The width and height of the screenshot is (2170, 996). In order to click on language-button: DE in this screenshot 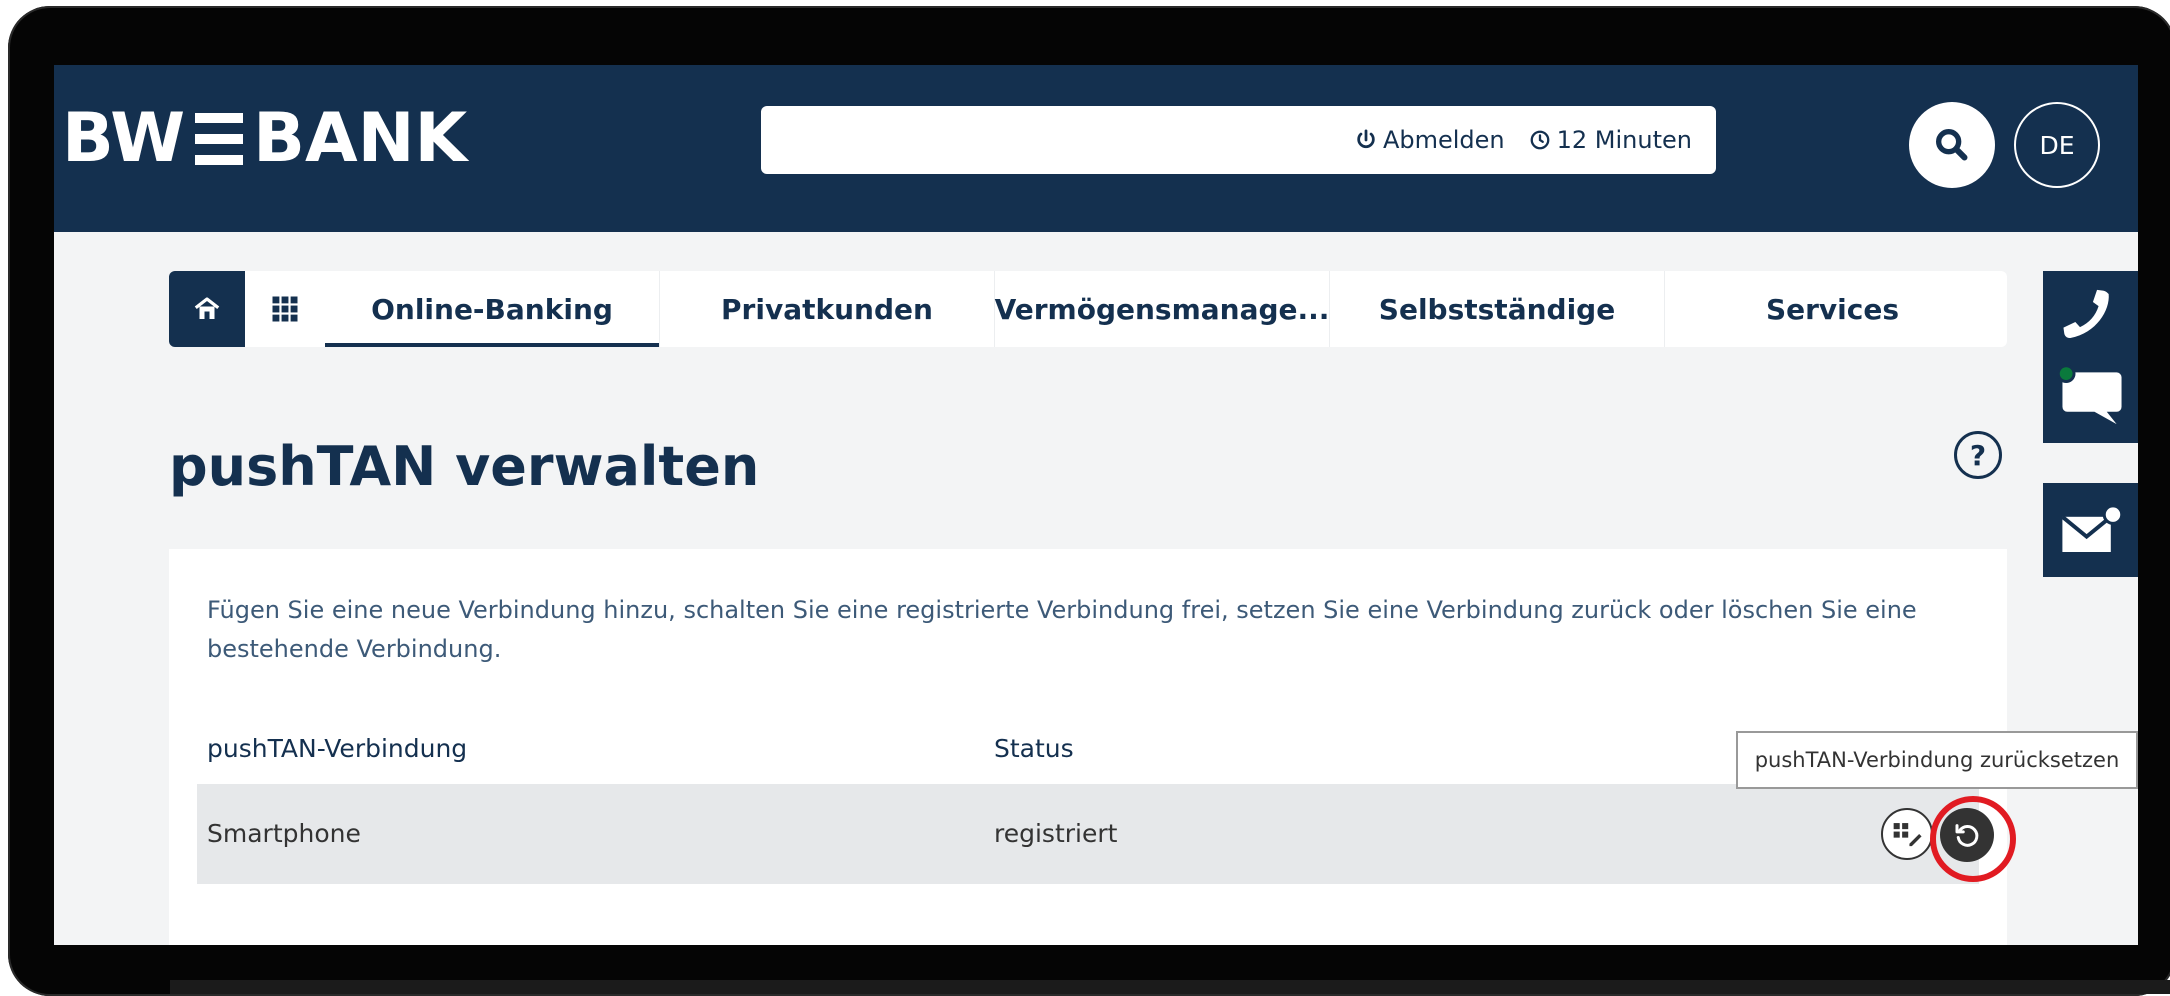, I will do `click(2057, 145)`.